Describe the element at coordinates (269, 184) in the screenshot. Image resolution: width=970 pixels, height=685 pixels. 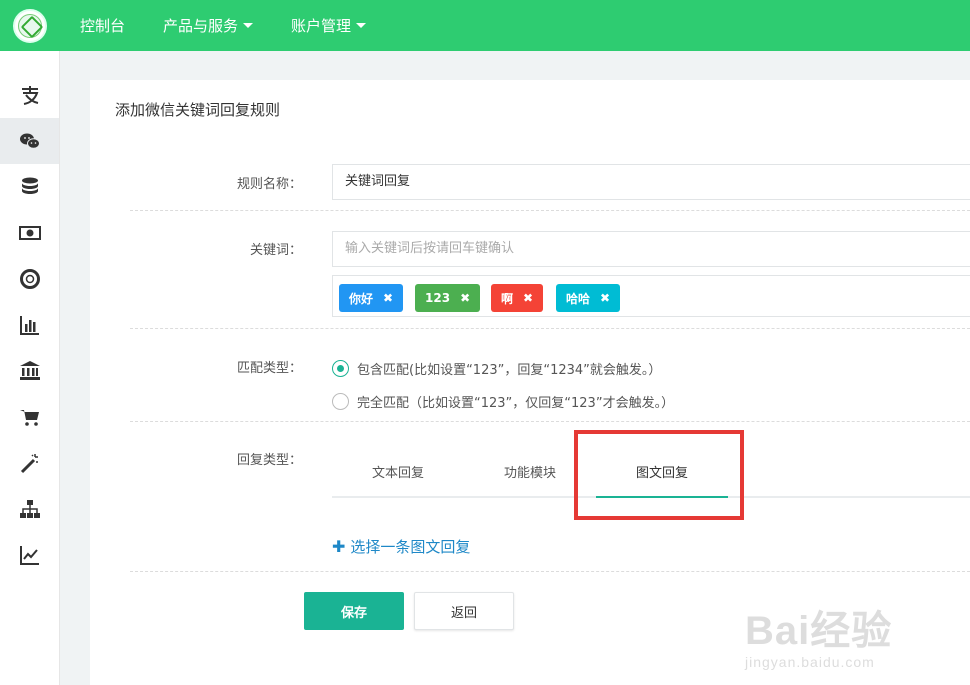
I see `rule-name-label: 规则名称：` at that location.